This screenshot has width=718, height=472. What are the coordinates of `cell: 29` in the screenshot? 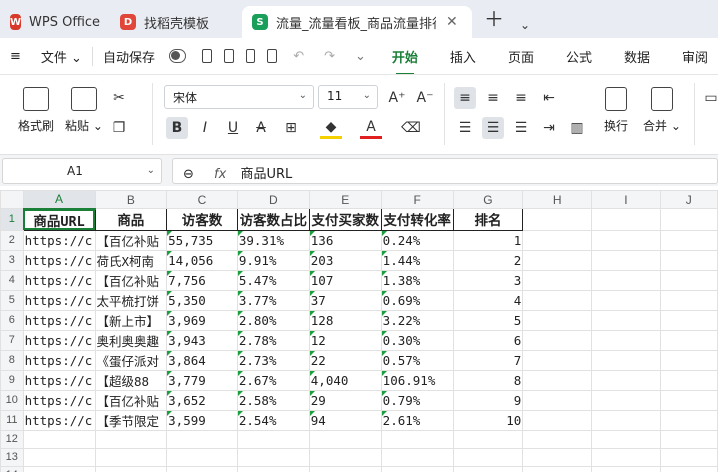 It's located at (345, 400).